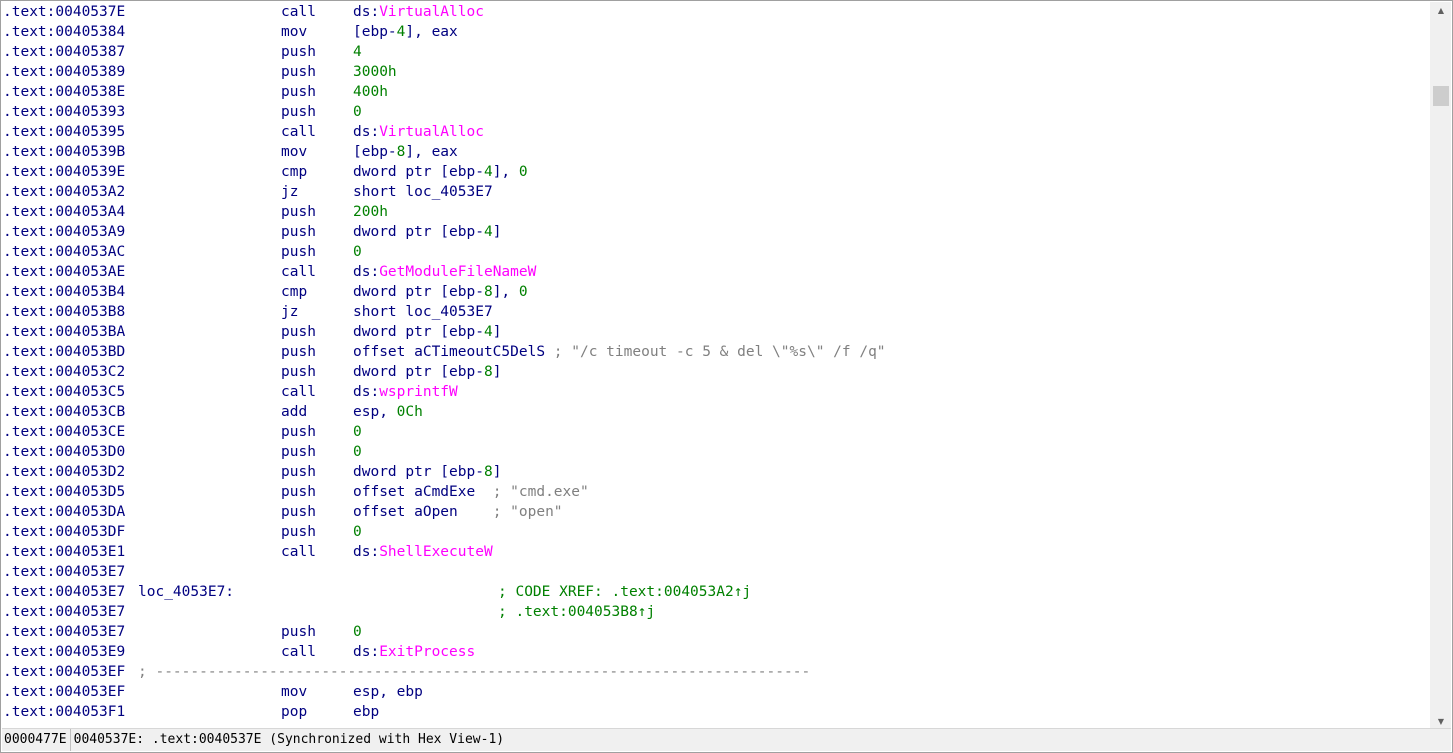  What do you see at coordinates (716, 252) in the screenshot?
I see `disasm-line: .text:004053AC push 0` at bounding box center [716, 252].